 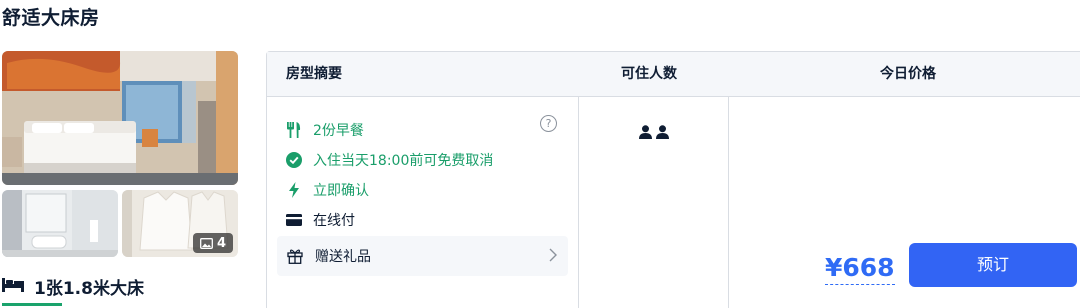 I want to click on instant-confirm-label: 立即确认, so click(x=341, y=191).